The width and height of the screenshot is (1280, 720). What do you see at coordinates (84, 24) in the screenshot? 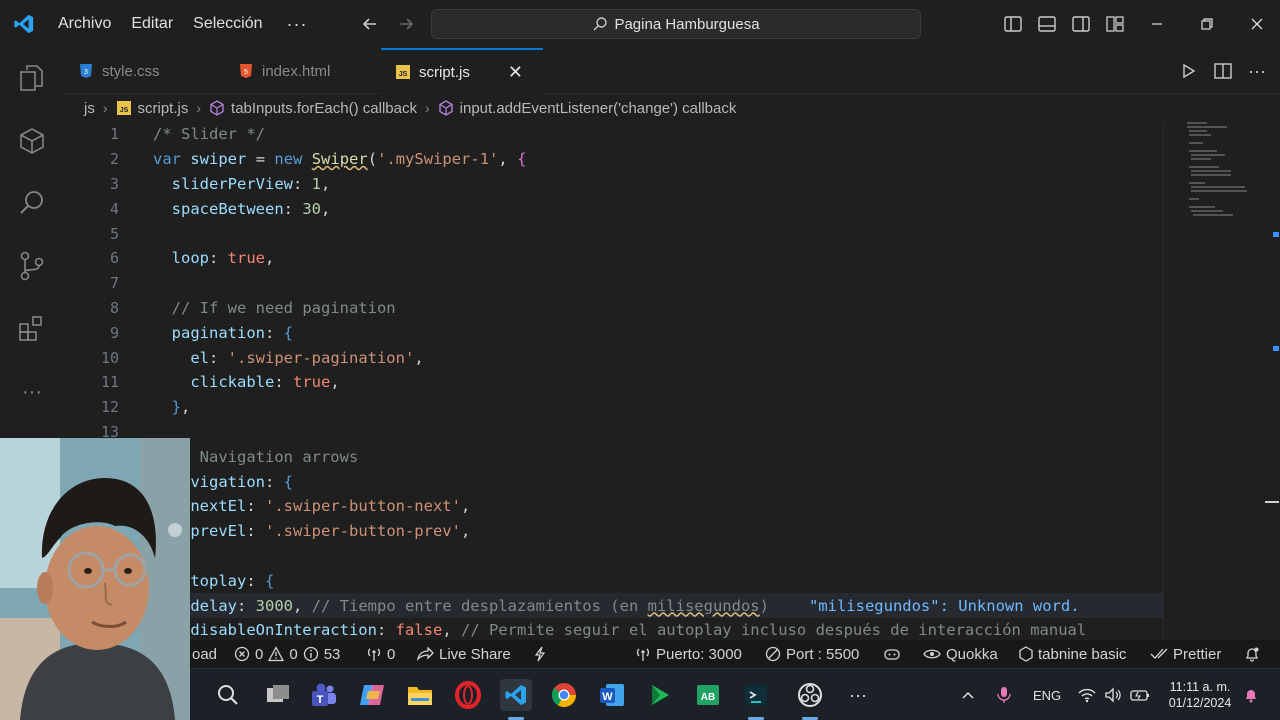
I see `menu-archivo: Archivo` at bounding box center [84, 24].